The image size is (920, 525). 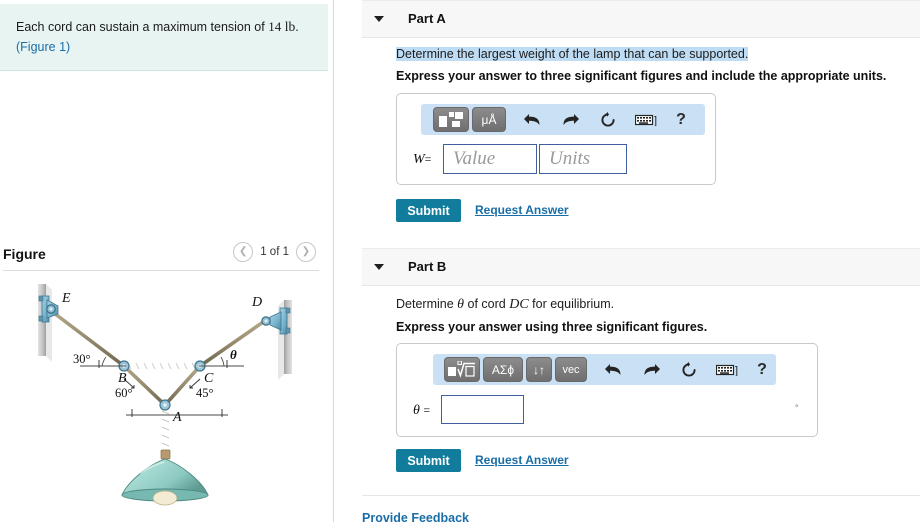 What do you see at coordinates (425, 304) in the screenshot?
I see `part-b-question-pre: Determine` at bounding box center [425, 304].